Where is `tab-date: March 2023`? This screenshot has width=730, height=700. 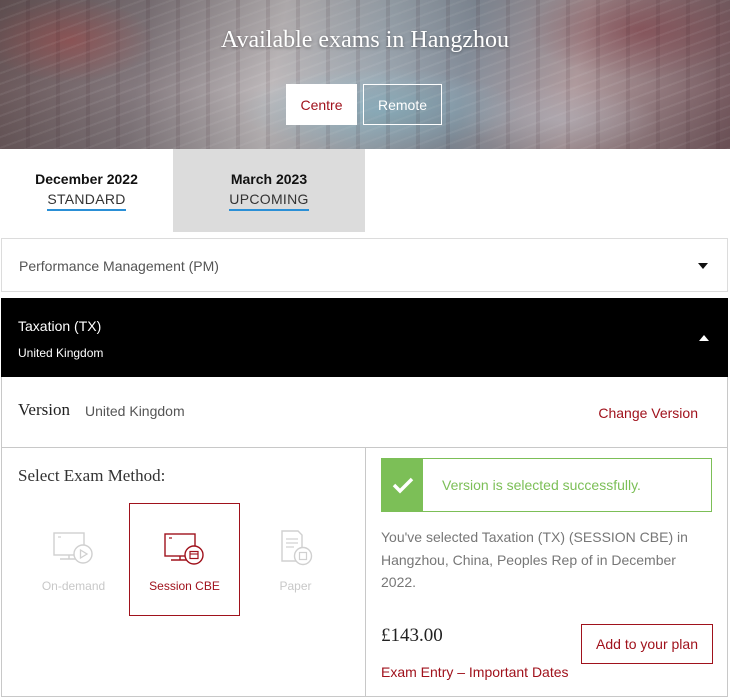 tab-date: March 2023 is located at coordinates (269, 179).